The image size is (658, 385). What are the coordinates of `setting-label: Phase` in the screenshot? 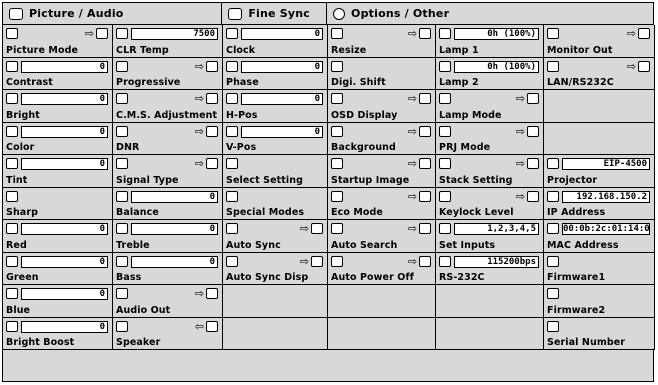 It's located at (242, 82).